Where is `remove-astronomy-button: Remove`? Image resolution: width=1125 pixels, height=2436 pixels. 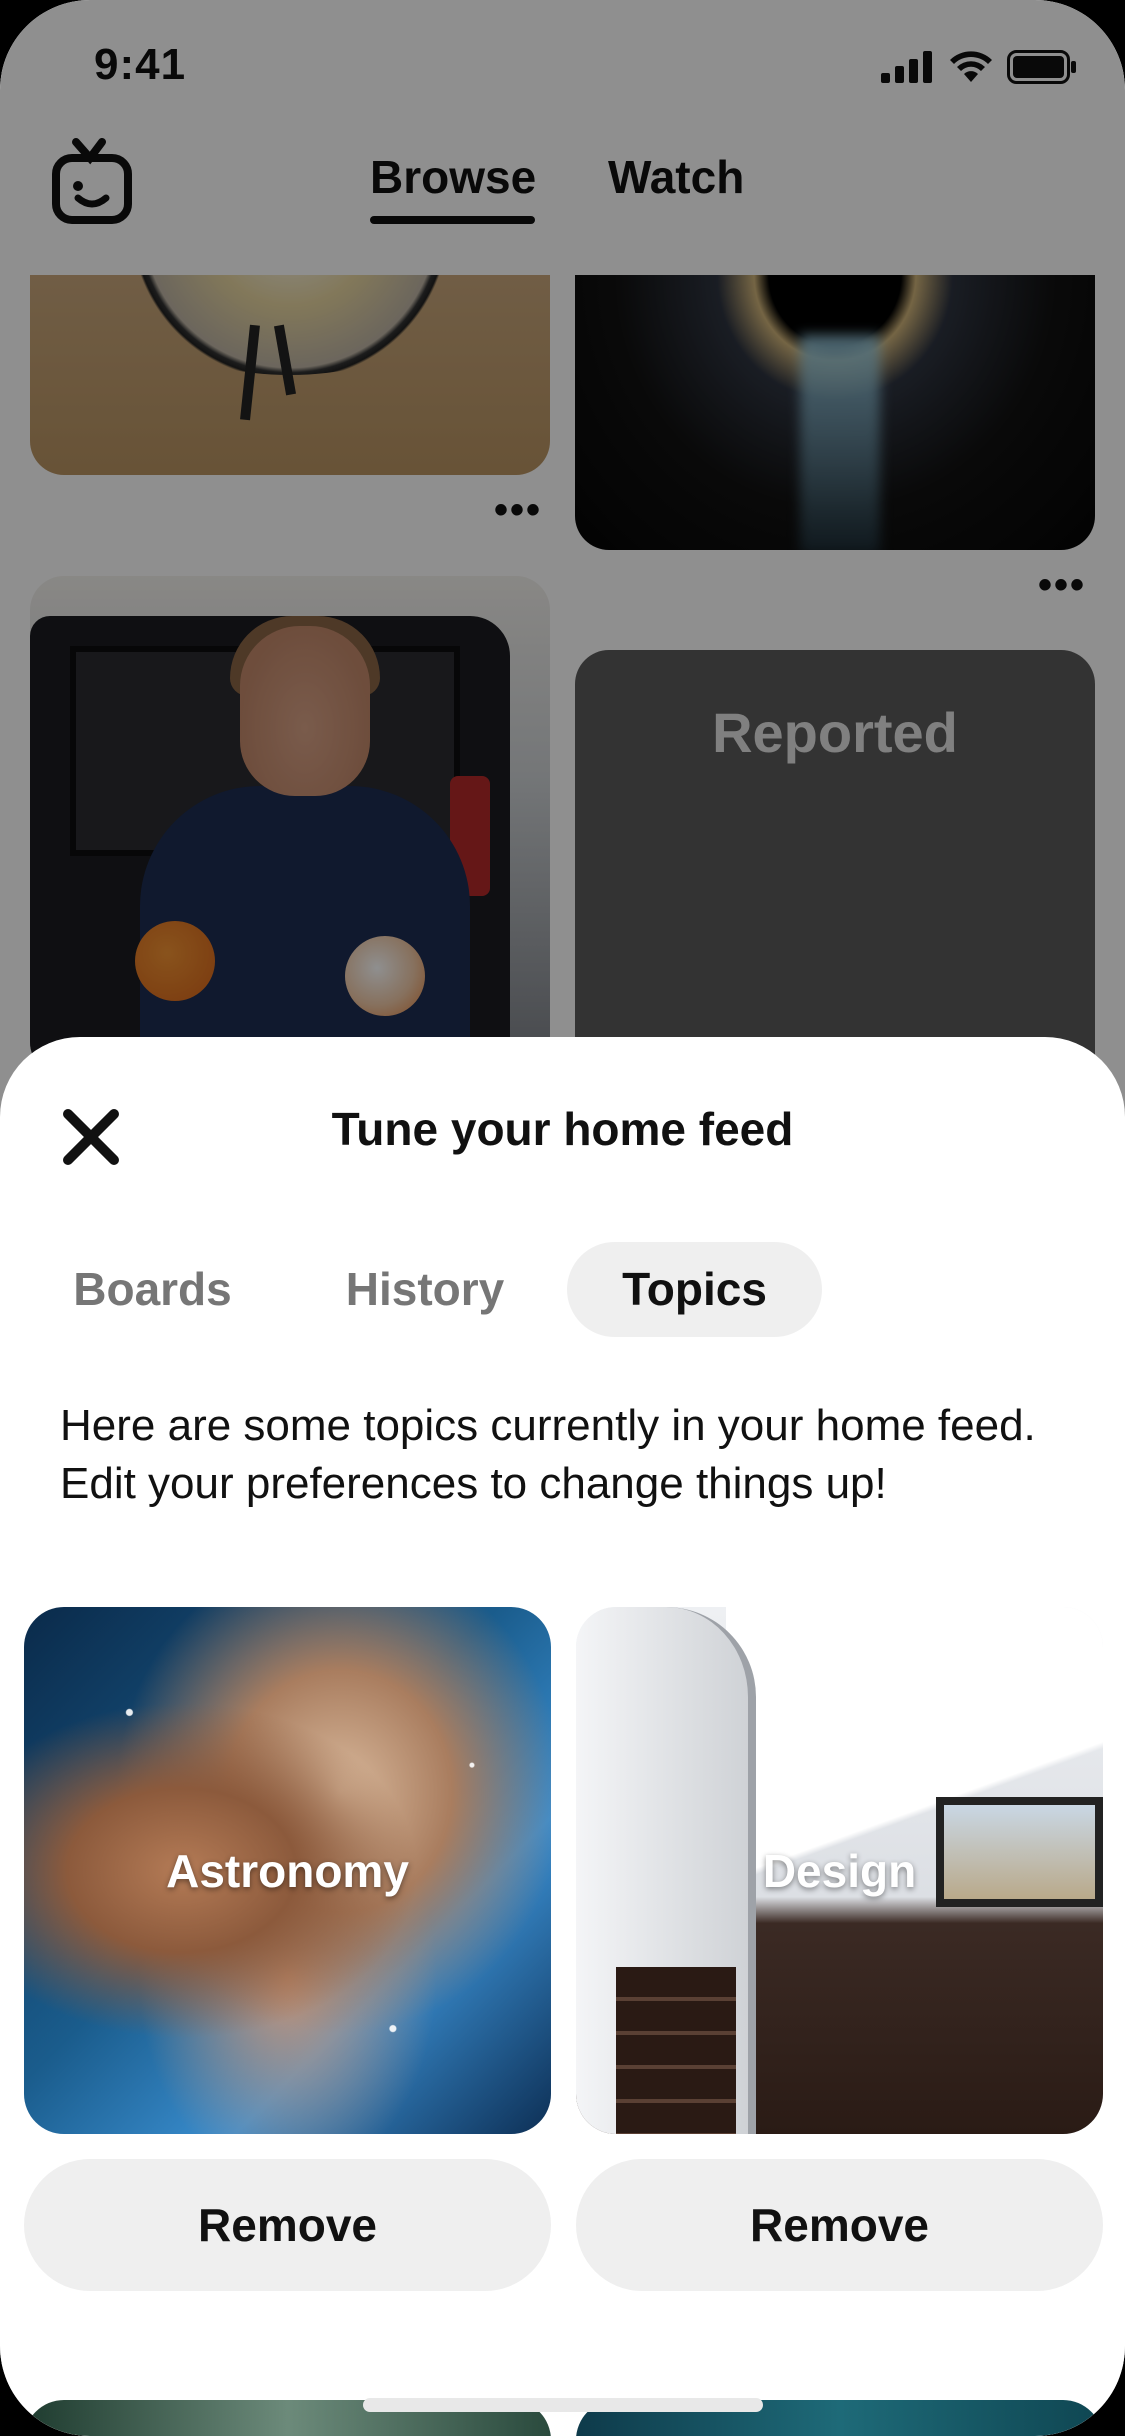
remove-astronomy-button: Remove is located at coordinates (287, 2225).